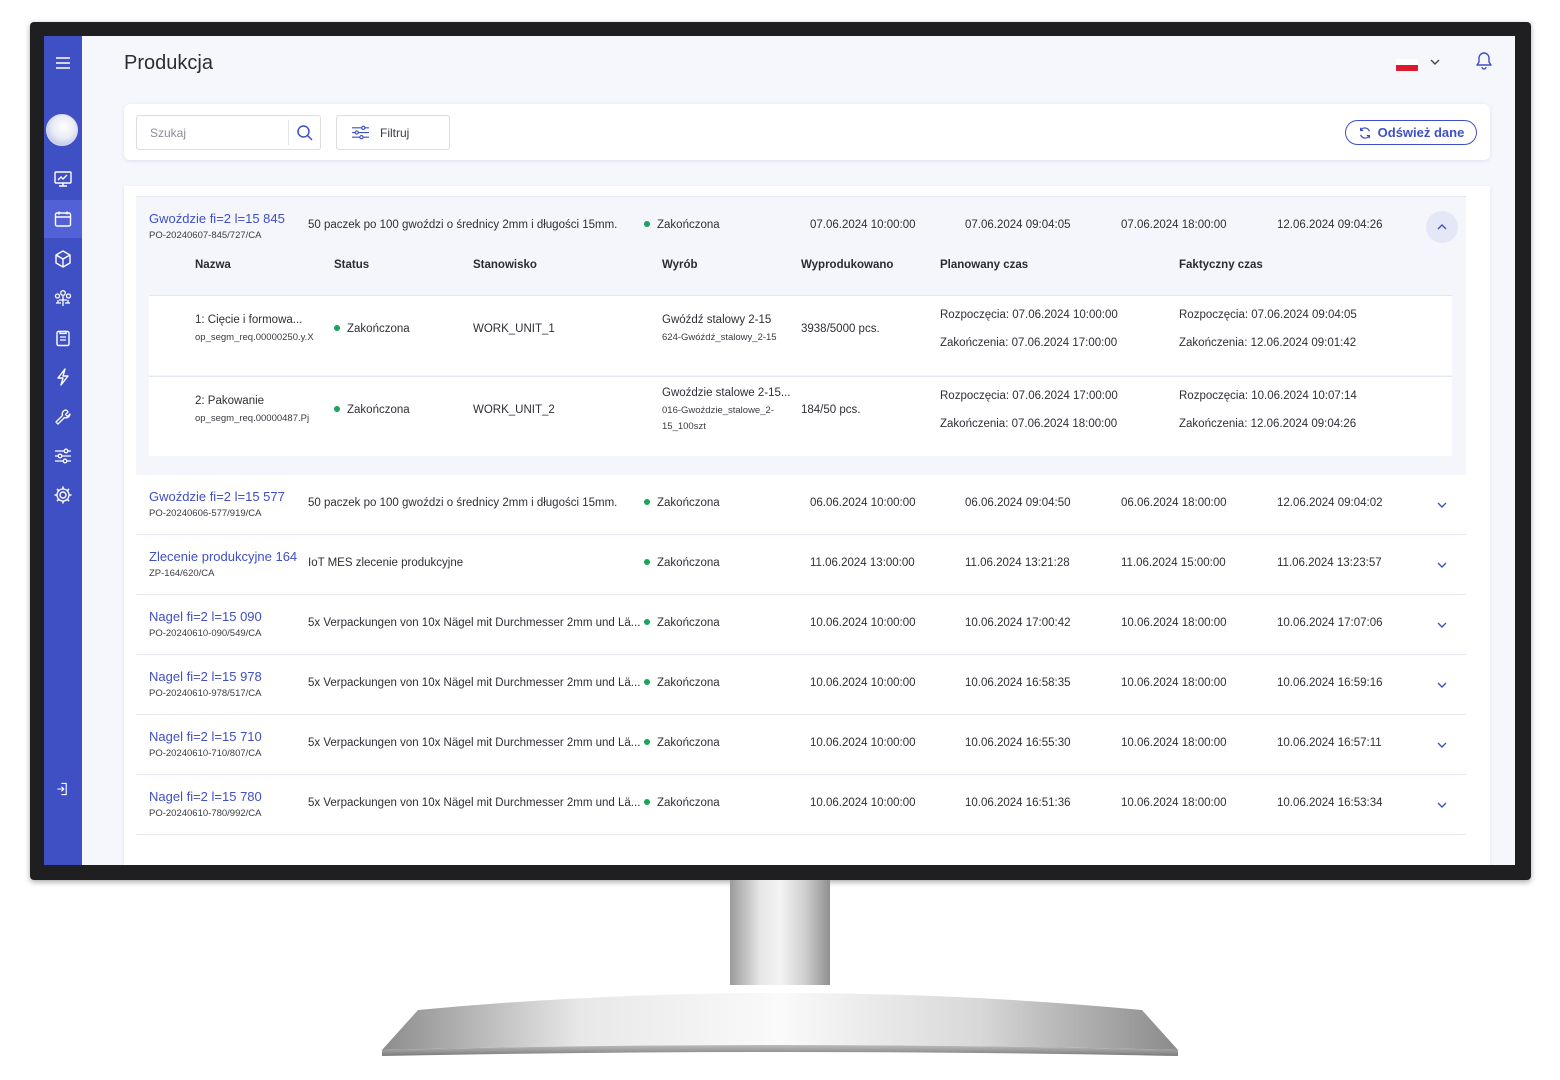 This screenshot has width=1560, height=1080. Describe the element at coordinates (1330, 503) in the screenshot. I see `actual-end: 12.06.2024 09:04:02` at that location.